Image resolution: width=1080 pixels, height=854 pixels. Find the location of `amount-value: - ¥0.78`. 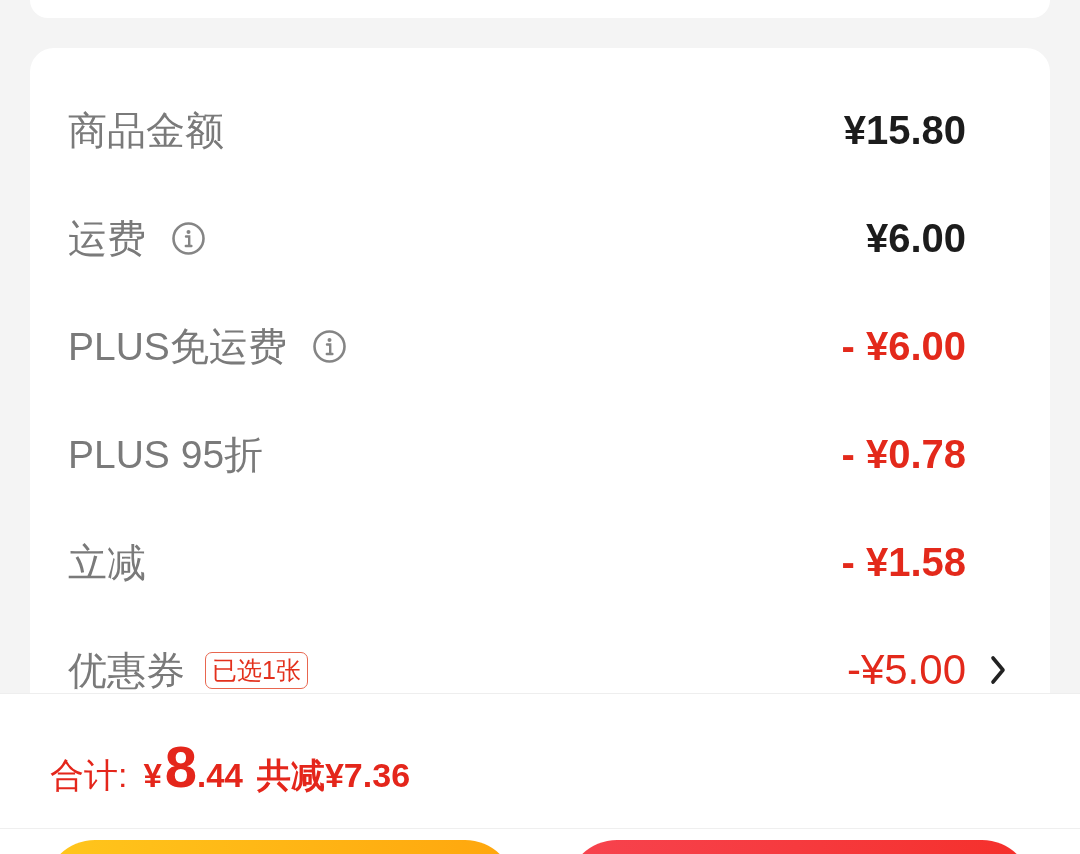

amount-value: - ¥0.78 is located at coordinates (903, 454).